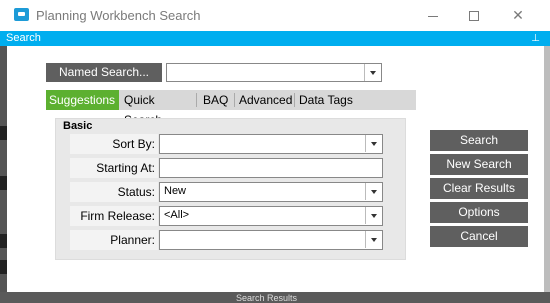 Image resolution: width=550 pixels, height=303 pixels. What do you see at coordinates (21, 14) in the screenshot?
I see `app-icon` at bounding box center [21, 14].